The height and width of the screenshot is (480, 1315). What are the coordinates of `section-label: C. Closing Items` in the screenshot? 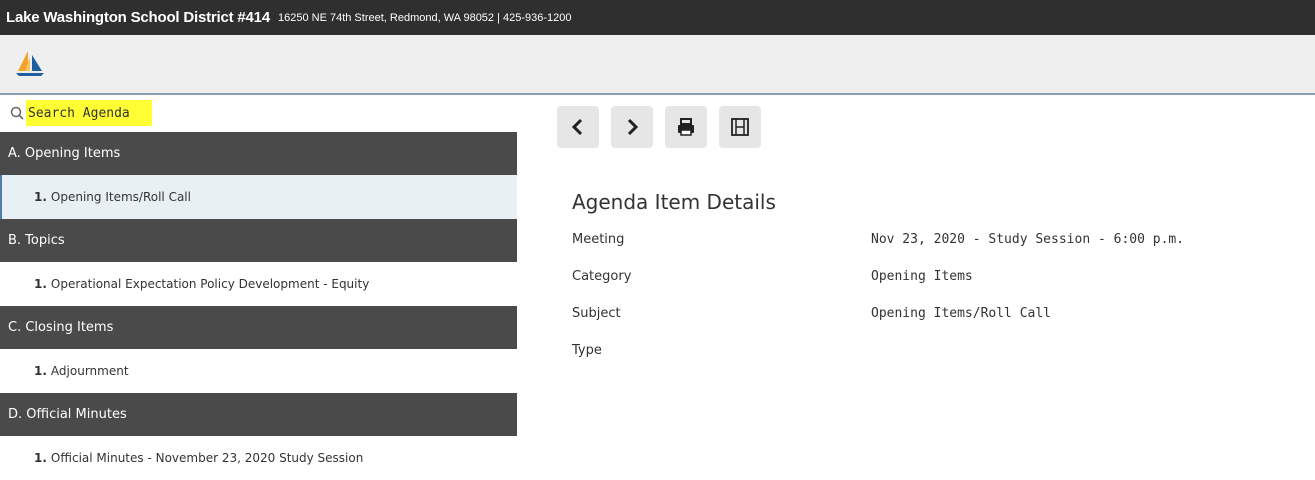 It's located at (61, 327).